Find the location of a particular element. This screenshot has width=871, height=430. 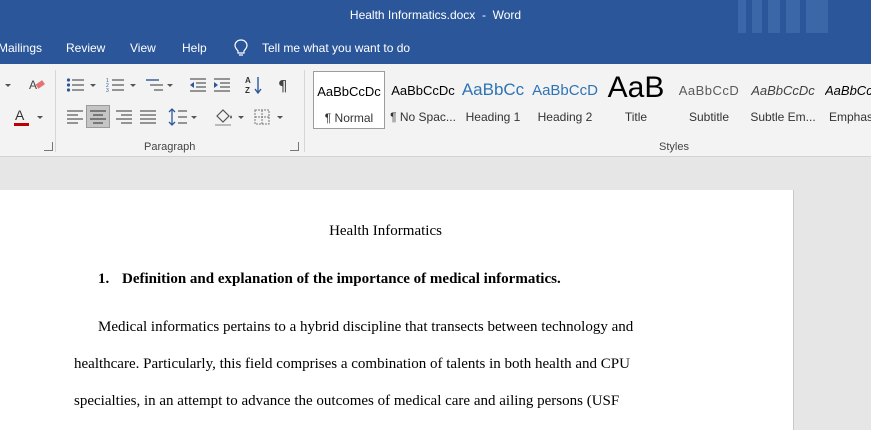

style-subtitle: AaBbCcD Subtitle is located at coordinates (709, 100).